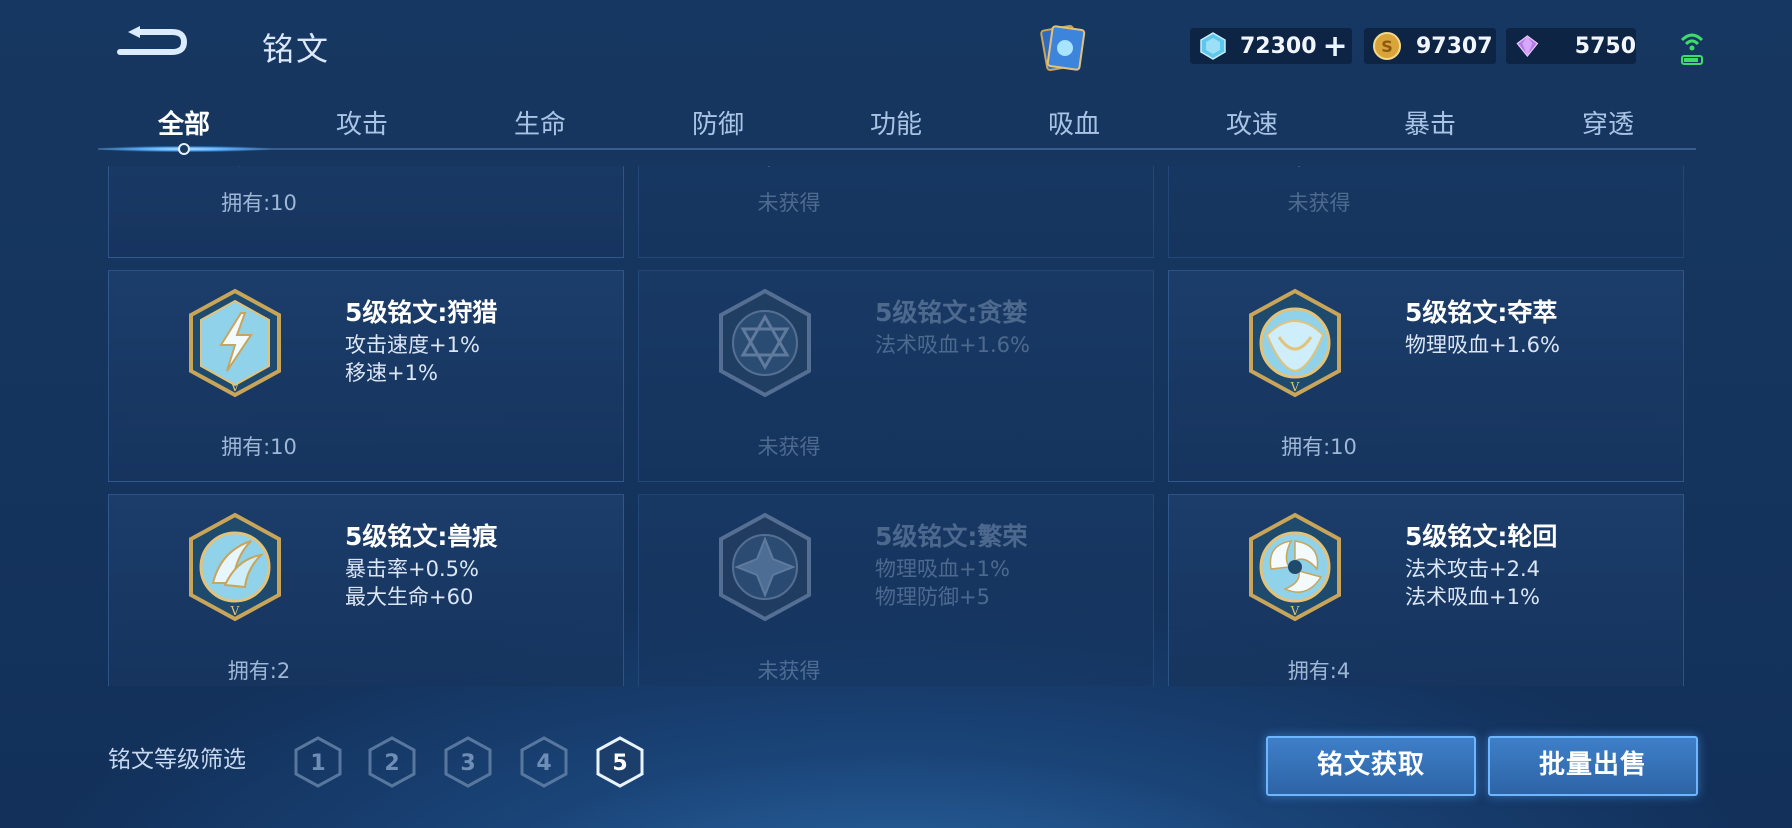 The height and width of the screenshot is (828, 1792). I want to click on rune-attr: 物理吸血+1%, so click(942, 569).